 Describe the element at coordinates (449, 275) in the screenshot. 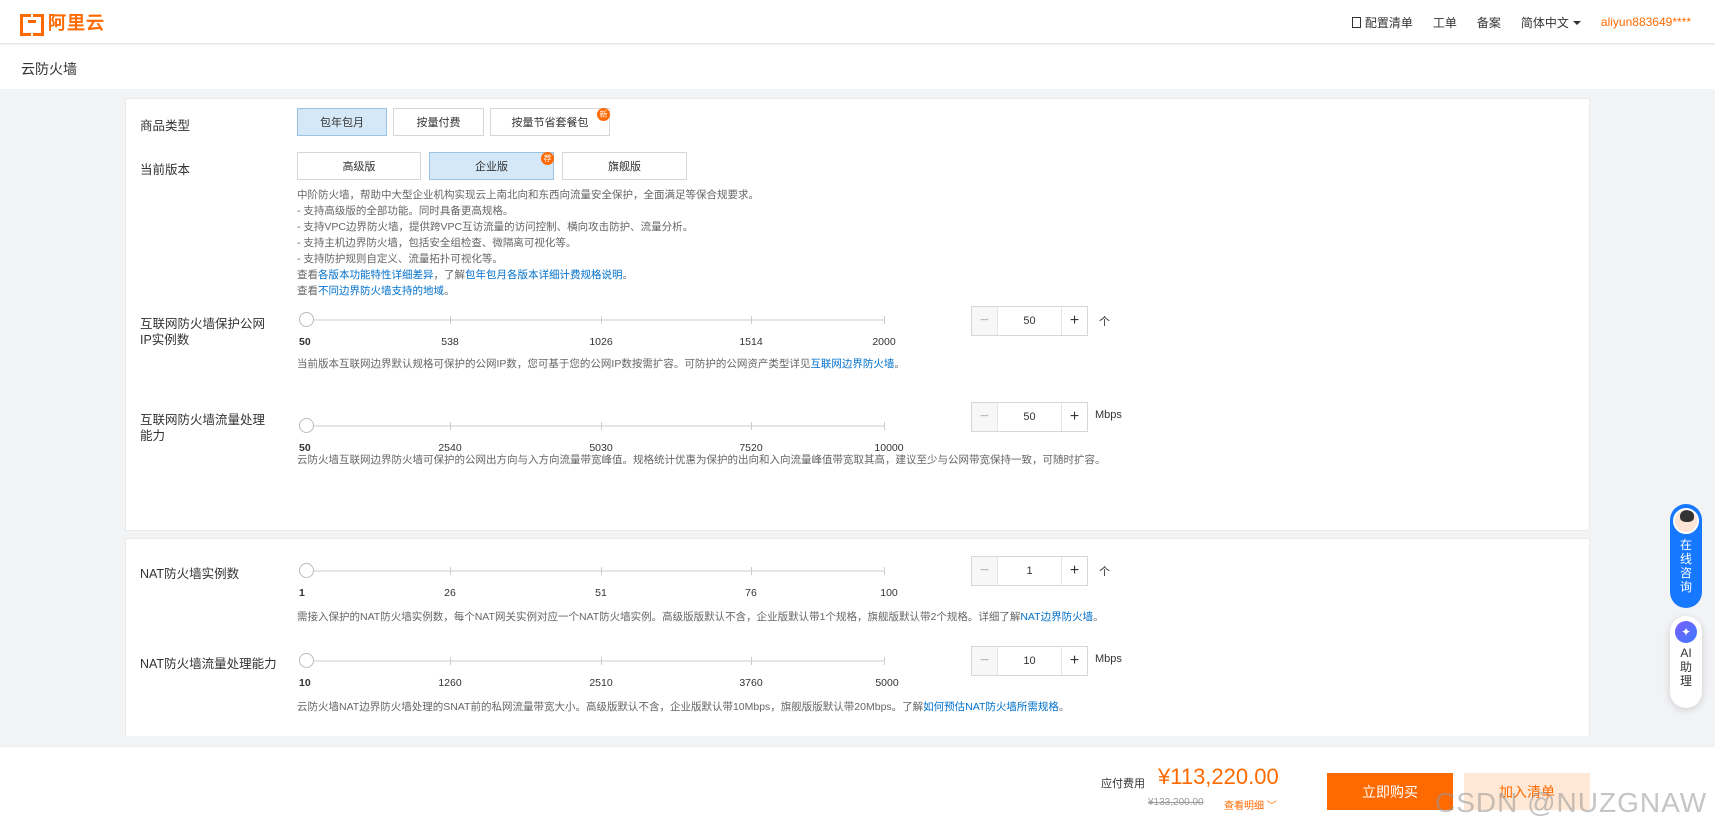

I see `desc-text: ，了解` at that location.